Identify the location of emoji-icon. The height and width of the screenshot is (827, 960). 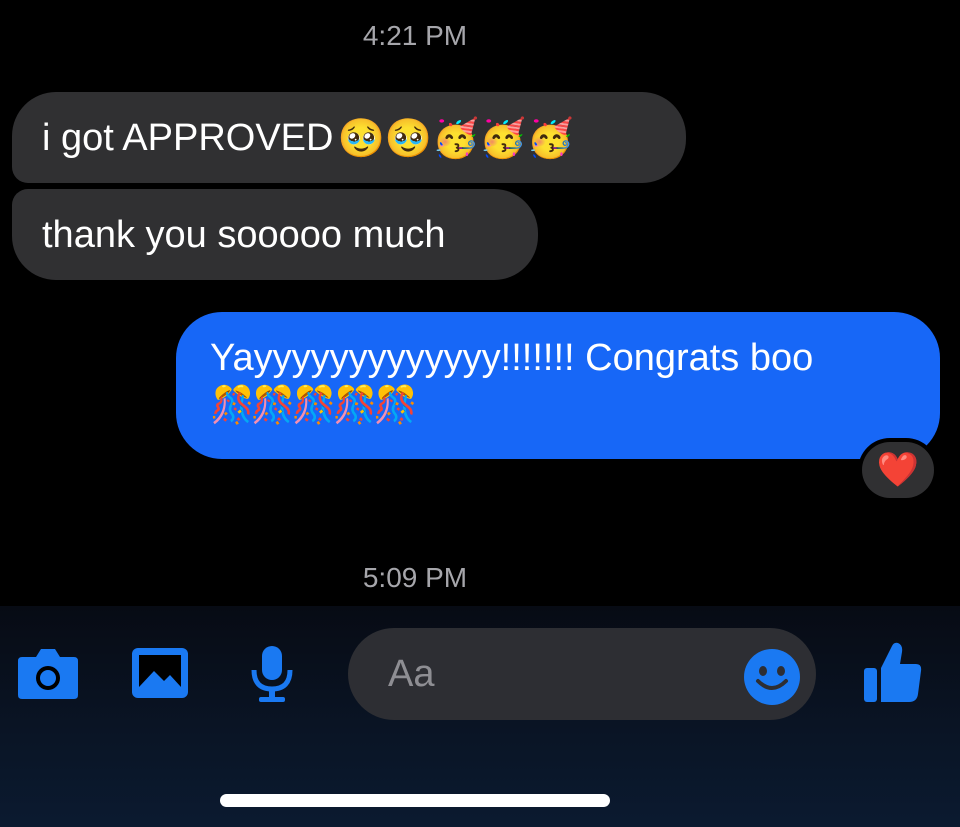
(772, 677).